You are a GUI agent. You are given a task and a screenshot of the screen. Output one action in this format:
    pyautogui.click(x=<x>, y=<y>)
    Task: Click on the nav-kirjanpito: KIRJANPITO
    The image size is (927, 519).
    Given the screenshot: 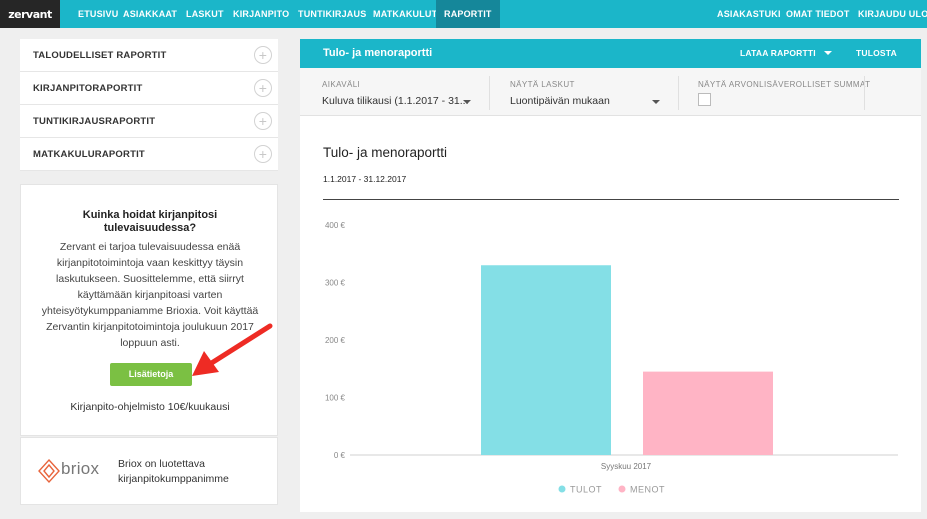 What is the action you would take?
    pyautogui.click(x=261, y=14)
    